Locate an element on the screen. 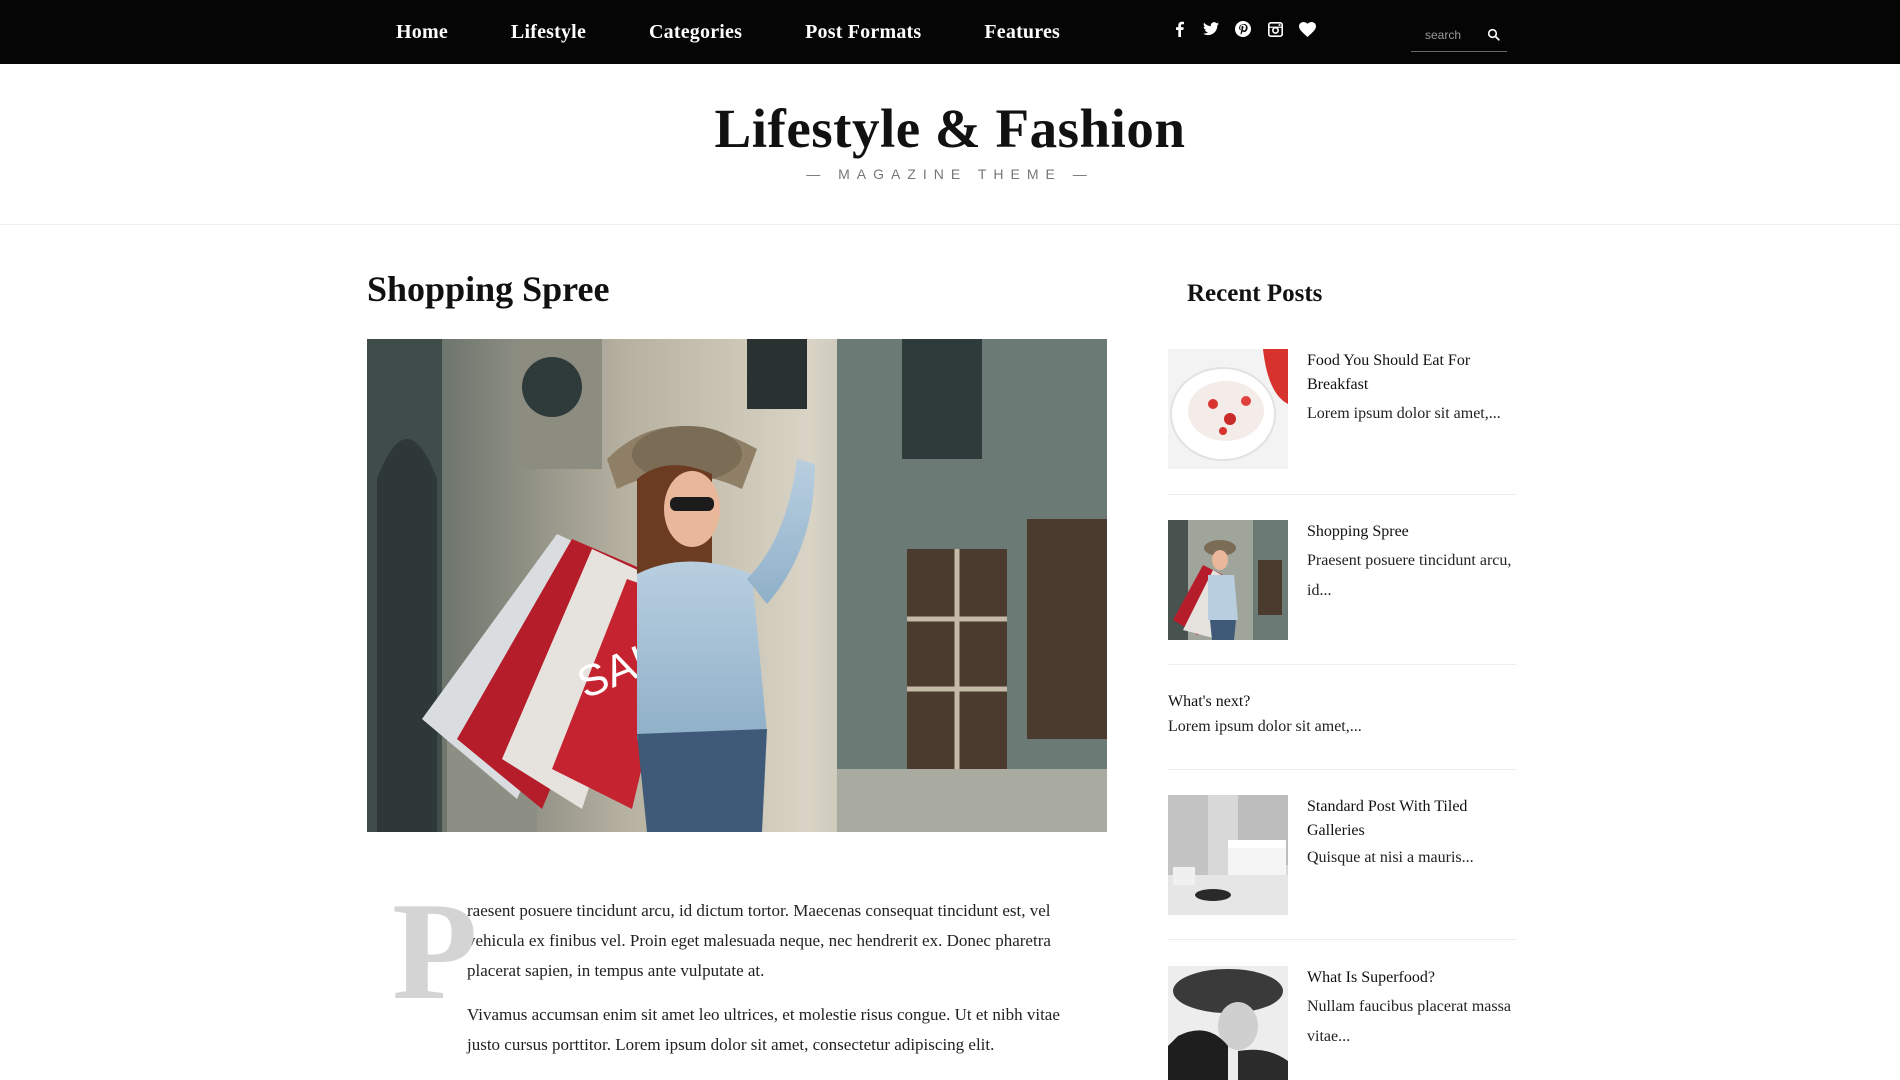 This screenshot has width=1900, height=1080. pinterest-icon is located at coordinates (1243, 29).